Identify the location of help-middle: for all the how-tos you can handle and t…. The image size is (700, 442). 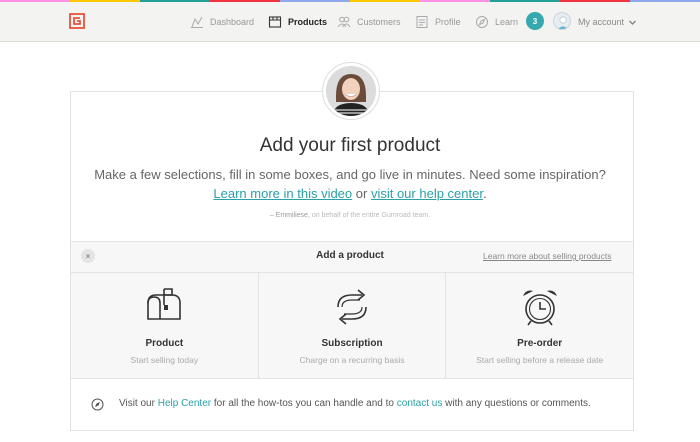
(304, 403).